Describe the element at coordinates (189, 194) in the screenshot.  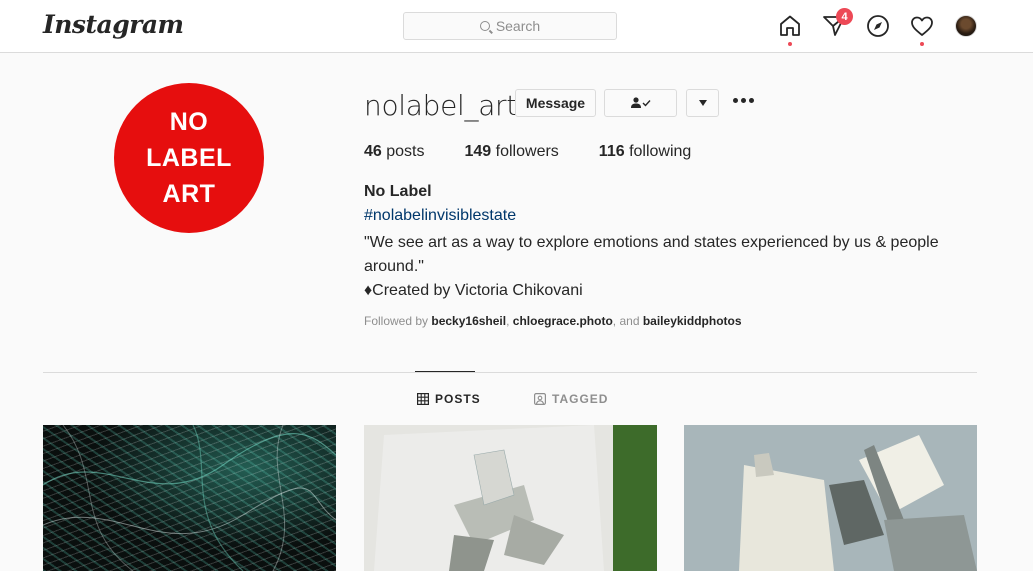
I see `avatar-text-line3: ART` at that location.